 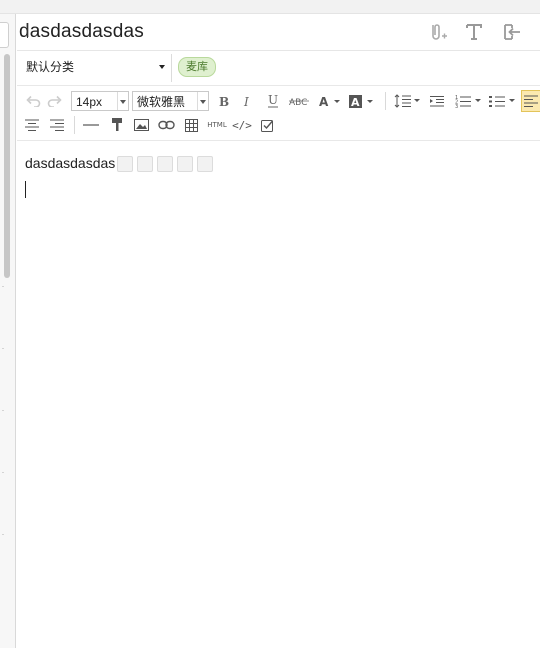 What do you see at coordinates (197, 67) in the screenshot?
I see `tag-badge: 麦库` at bounding box center [197, 67].